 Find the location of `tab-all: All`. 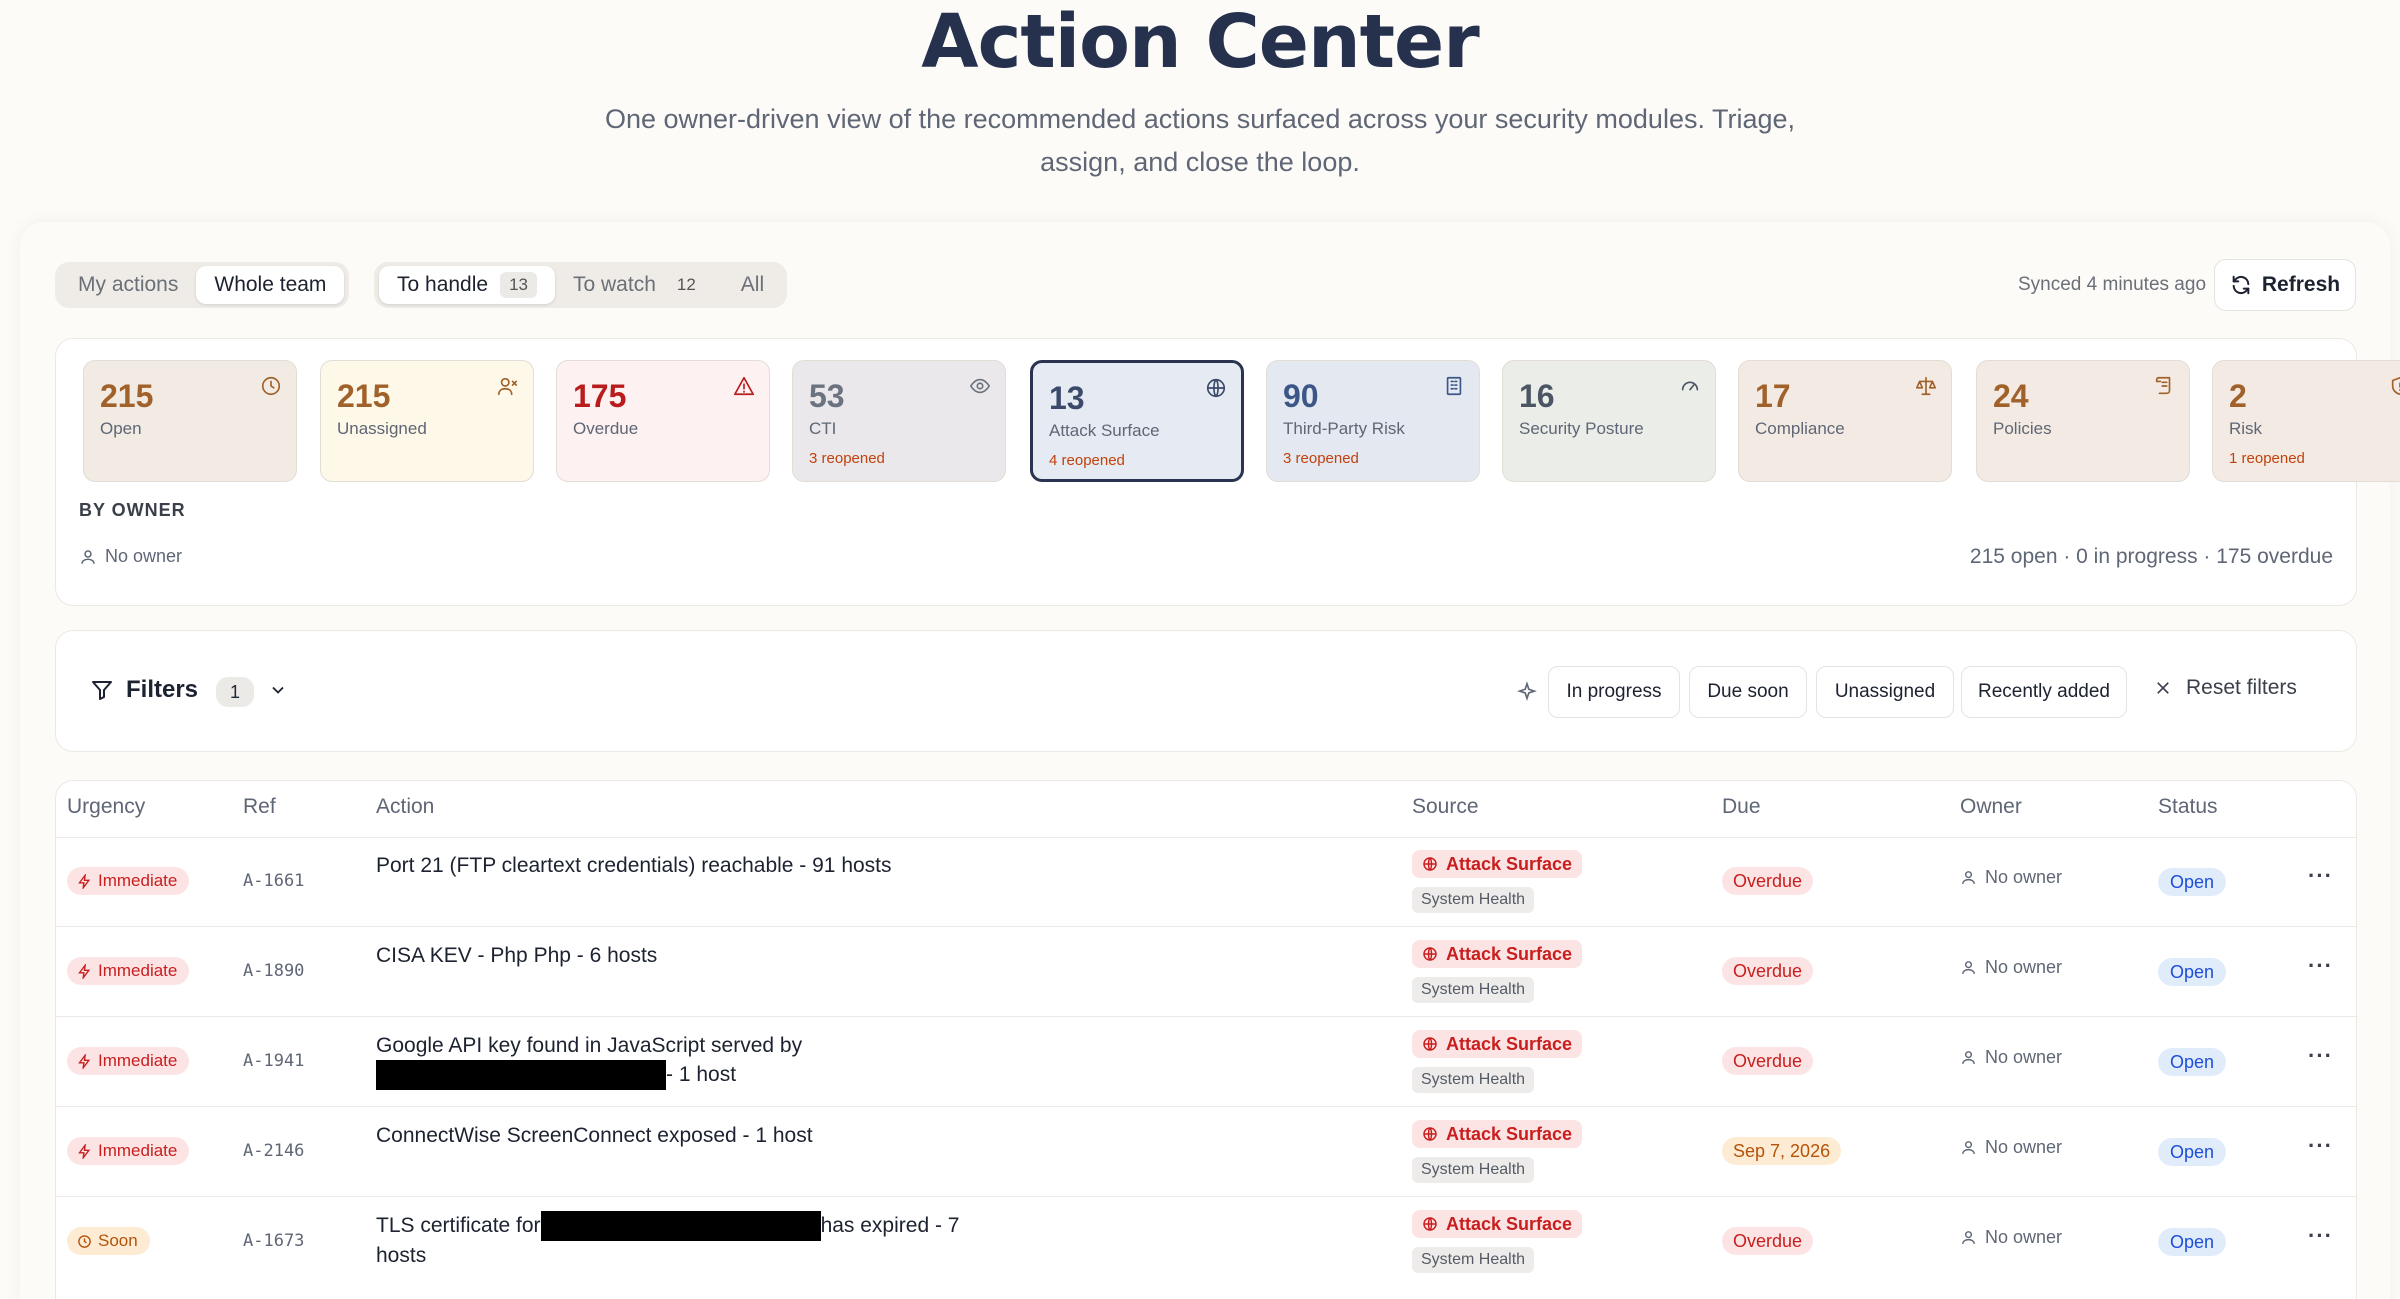

tab-all: All is located at coordinates (752, 285).